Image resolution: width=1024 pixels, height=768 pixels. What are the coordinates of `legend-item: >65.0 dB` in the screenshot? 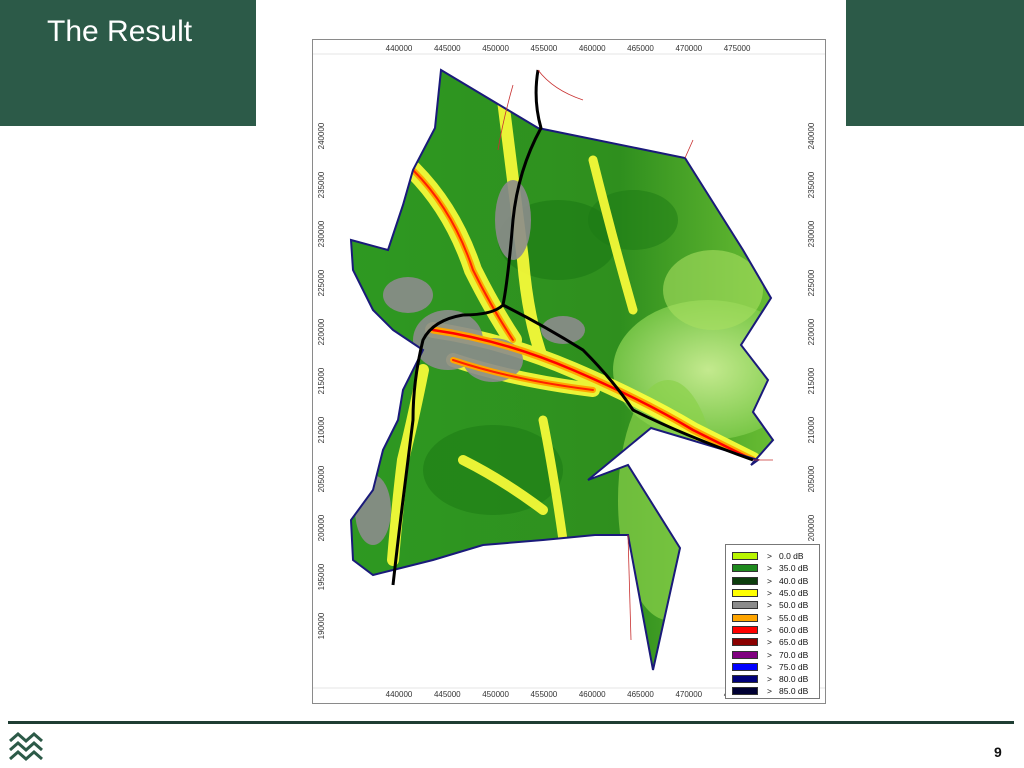 It's located at (775, 642).